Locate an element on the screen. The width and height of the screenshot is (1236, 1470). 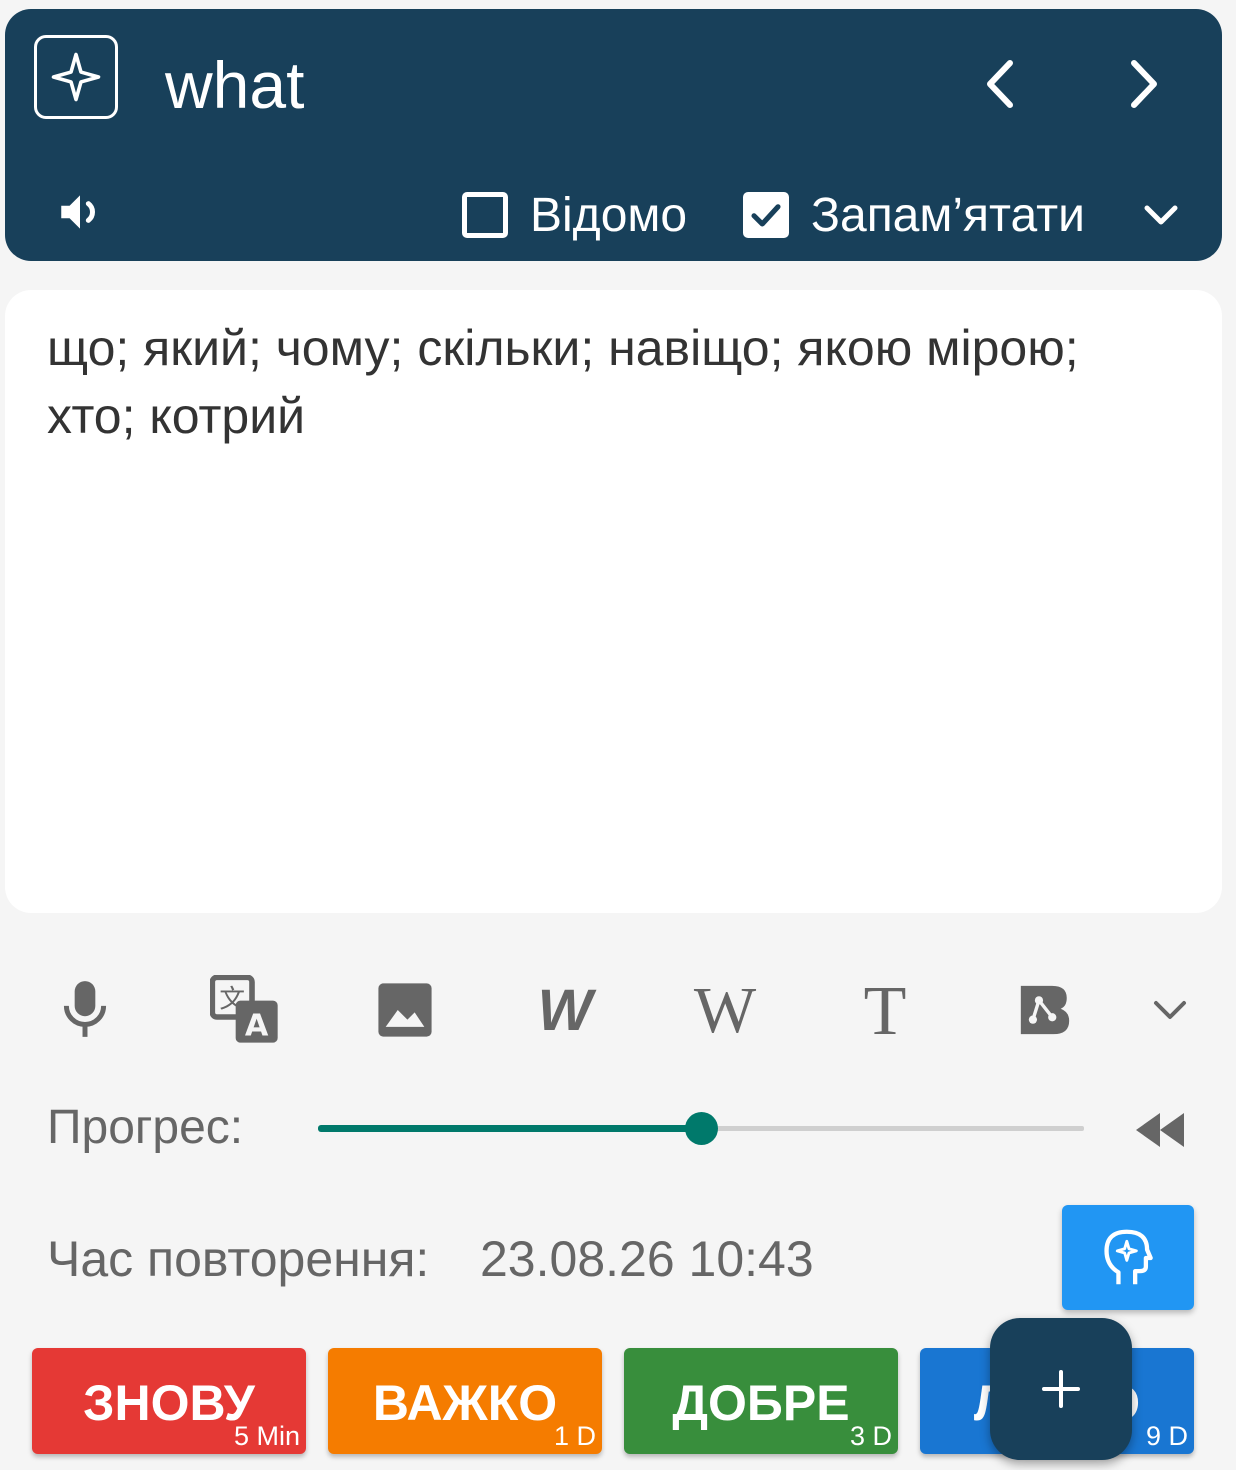
remember-checkbox-box is located at coordinates (766, 215).